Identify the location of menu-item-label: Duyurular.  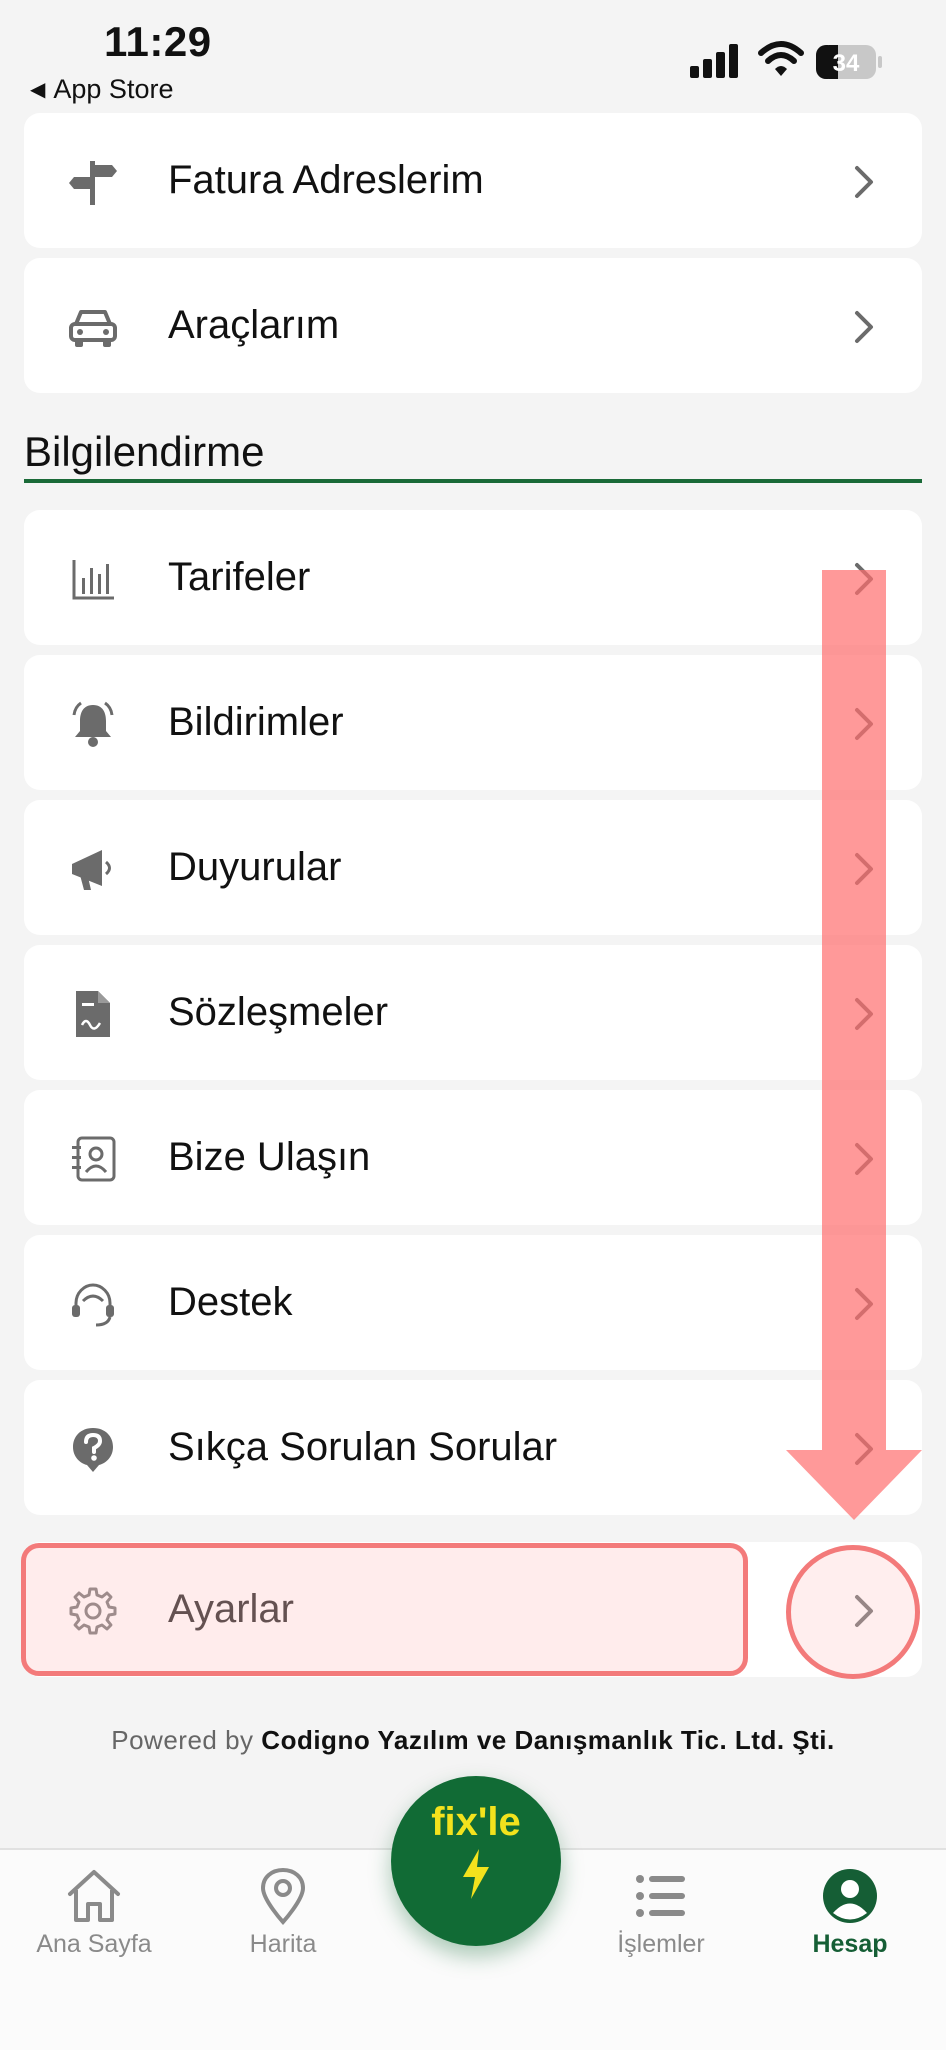
(255, 867).